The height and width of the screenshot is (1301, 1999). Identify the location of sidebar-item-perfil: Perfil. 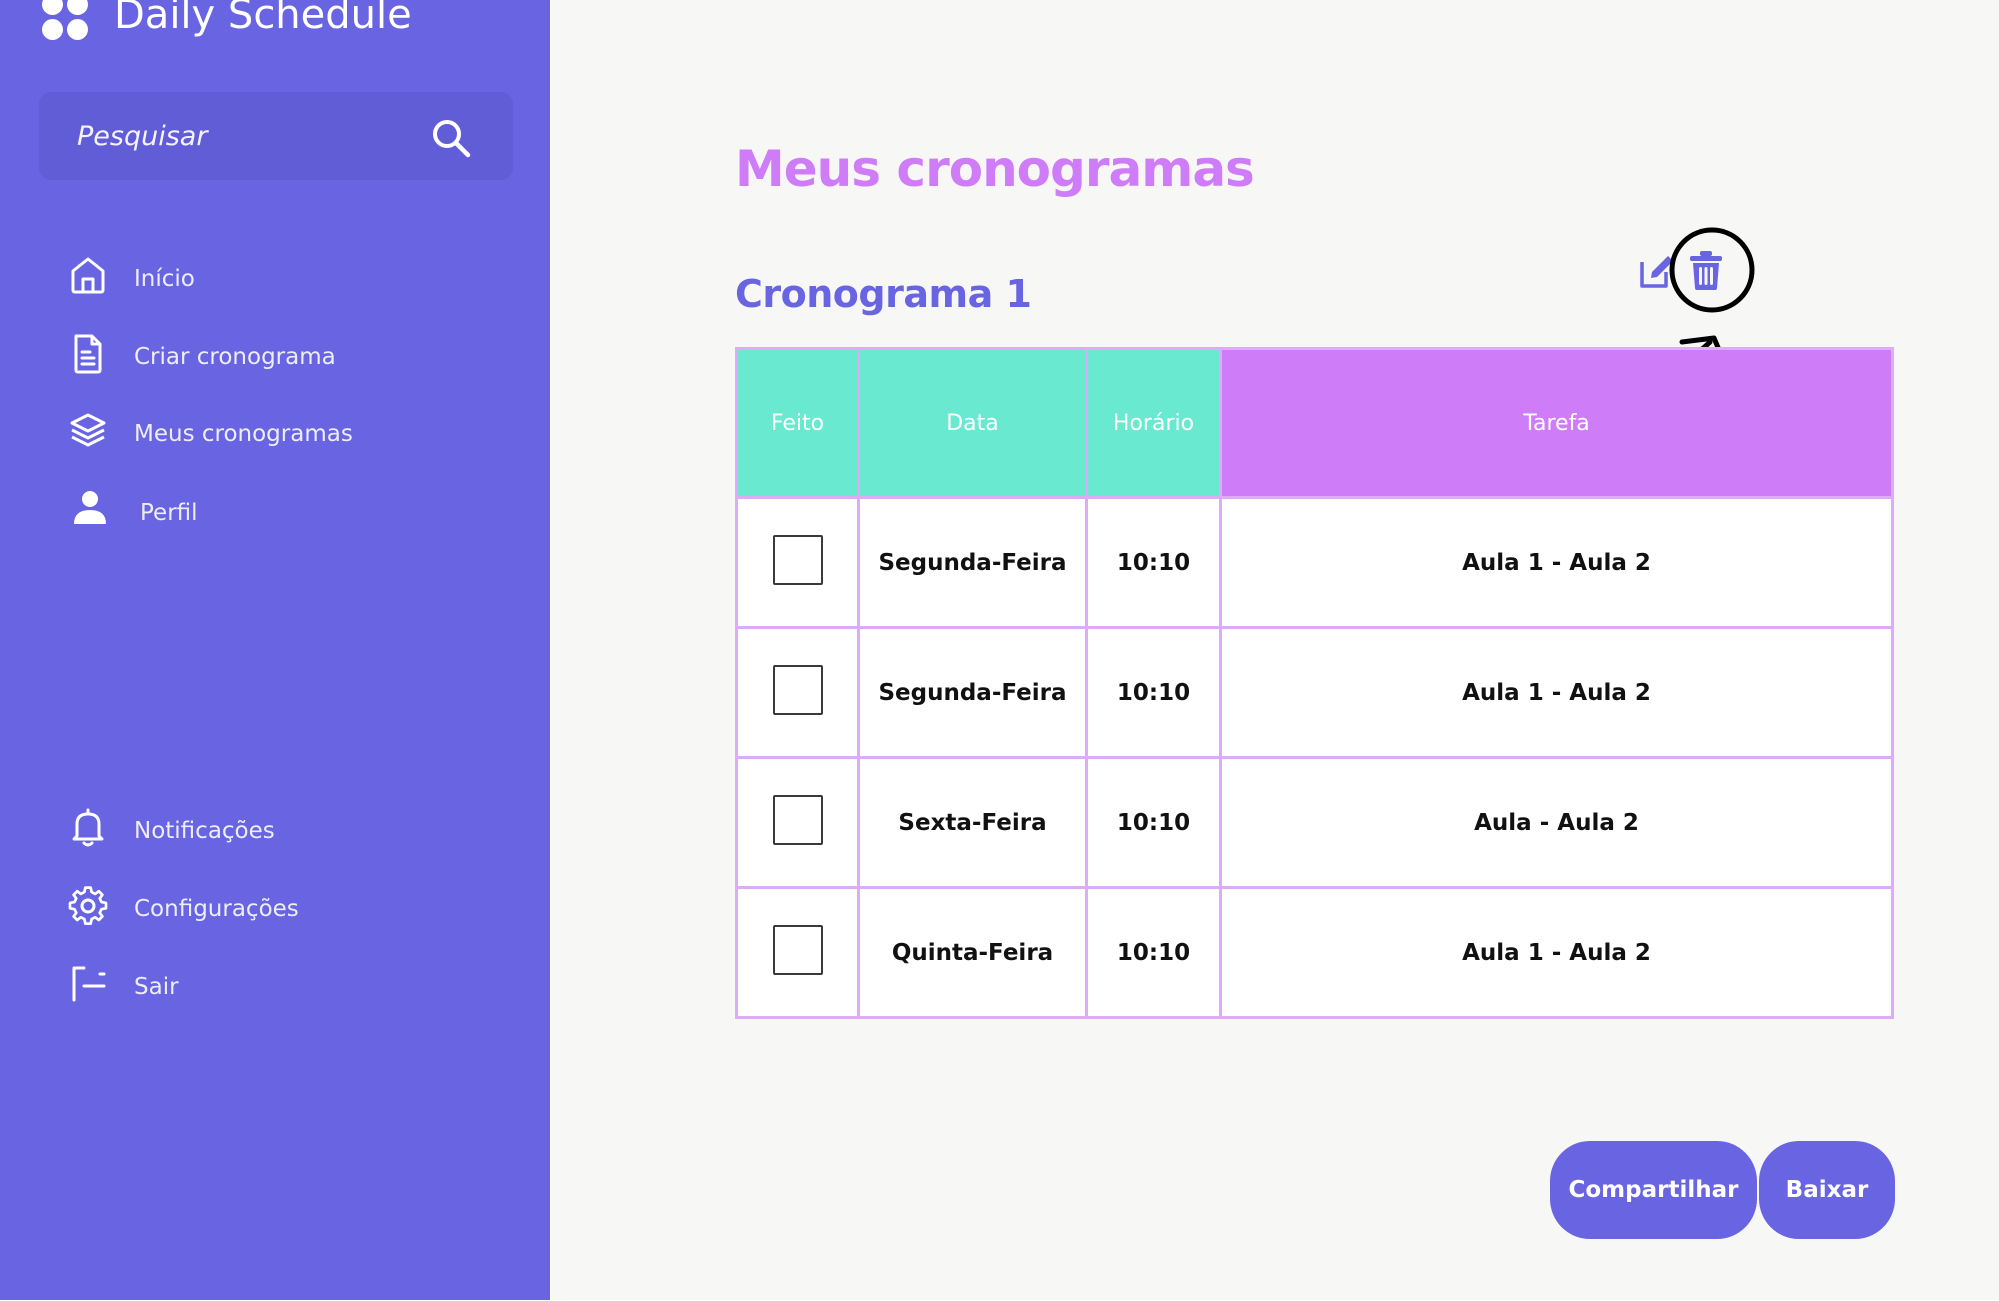
(278, 513).